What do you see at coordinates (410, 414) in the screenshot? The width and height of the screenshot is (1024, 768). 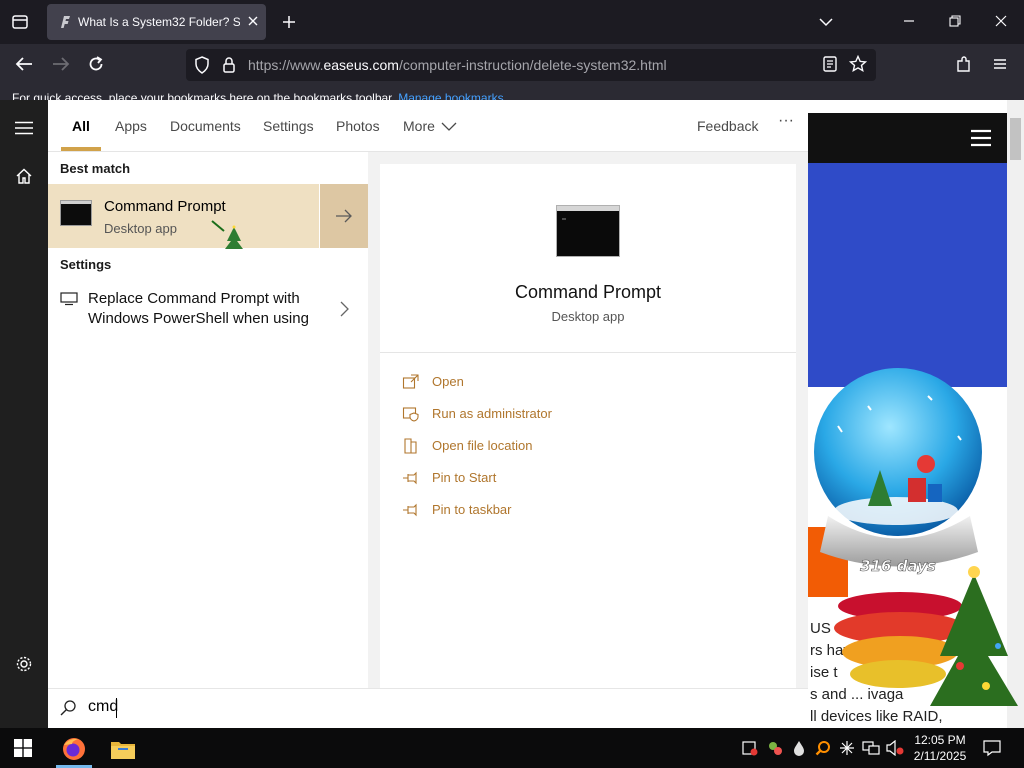 I see `shield-admin-icon` at bounding box center [410, 414].